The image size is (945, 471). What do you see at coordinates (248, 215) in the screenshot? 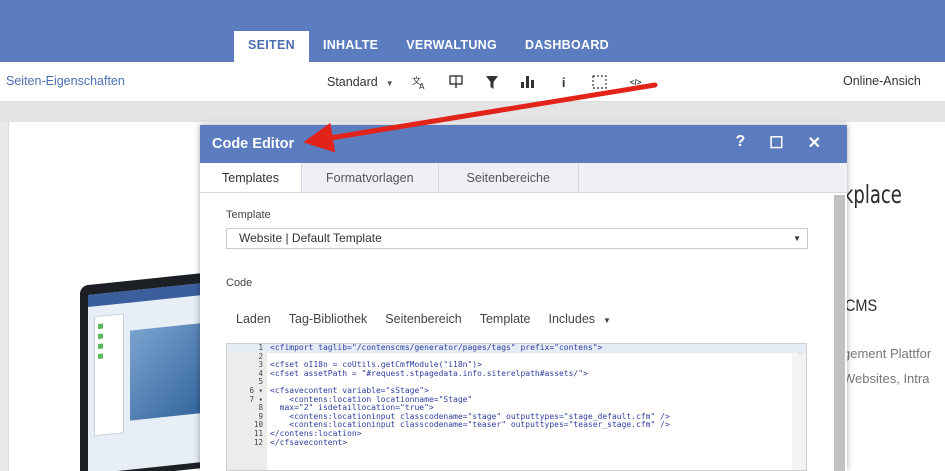
I see `template-label: Template` at bounding box center [248, 215].